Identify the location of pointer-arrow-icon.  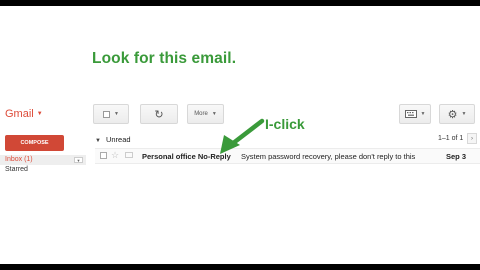
(242, 136).